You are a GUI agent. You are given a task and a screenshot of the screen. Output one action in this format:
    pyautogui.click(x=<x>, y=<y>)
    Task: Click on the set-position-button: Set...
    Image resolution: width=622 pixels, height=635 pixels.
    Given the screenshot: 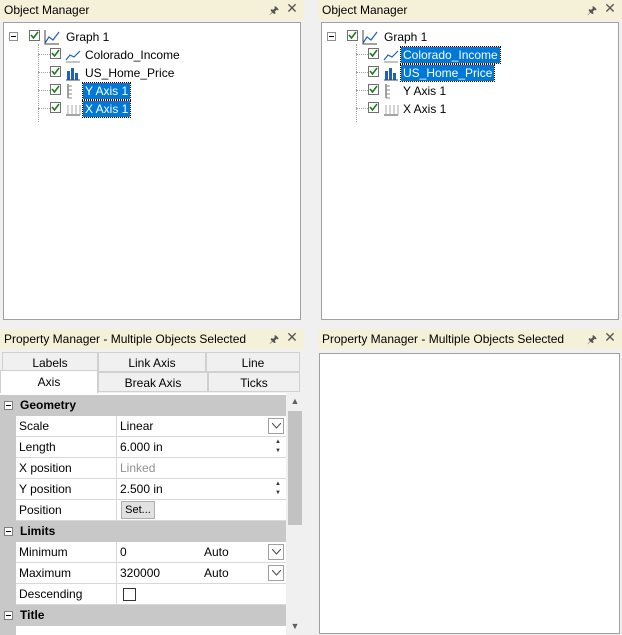 What is the action you would take?
    pyautogui.click(x=138, y=510)
    